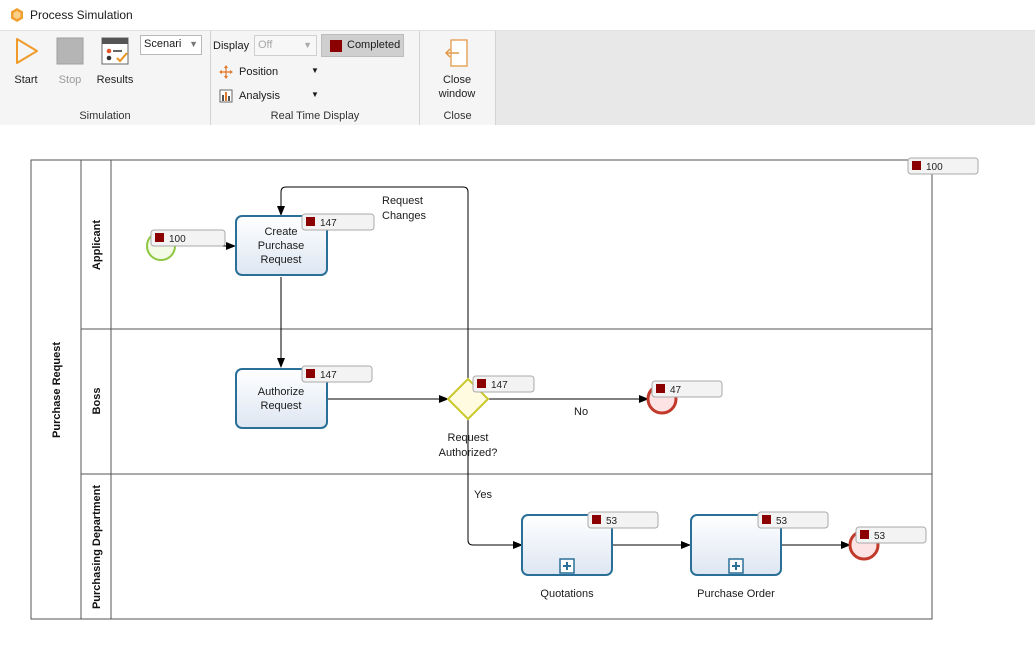 The width and height of the screenshot is (1035, 661). What do you see at coordinates (97, 547) in the screenshot?
I see `lane-label-purchasing: Purchasing Department` at bounding box center [97, 547].